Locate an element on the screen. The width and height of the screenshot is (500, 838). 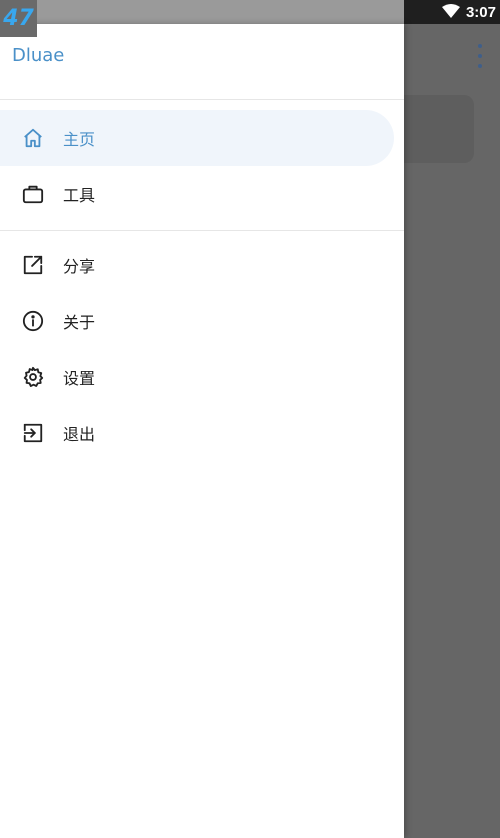
nav-item-label: 退出 is located at coordinates (79, 434).